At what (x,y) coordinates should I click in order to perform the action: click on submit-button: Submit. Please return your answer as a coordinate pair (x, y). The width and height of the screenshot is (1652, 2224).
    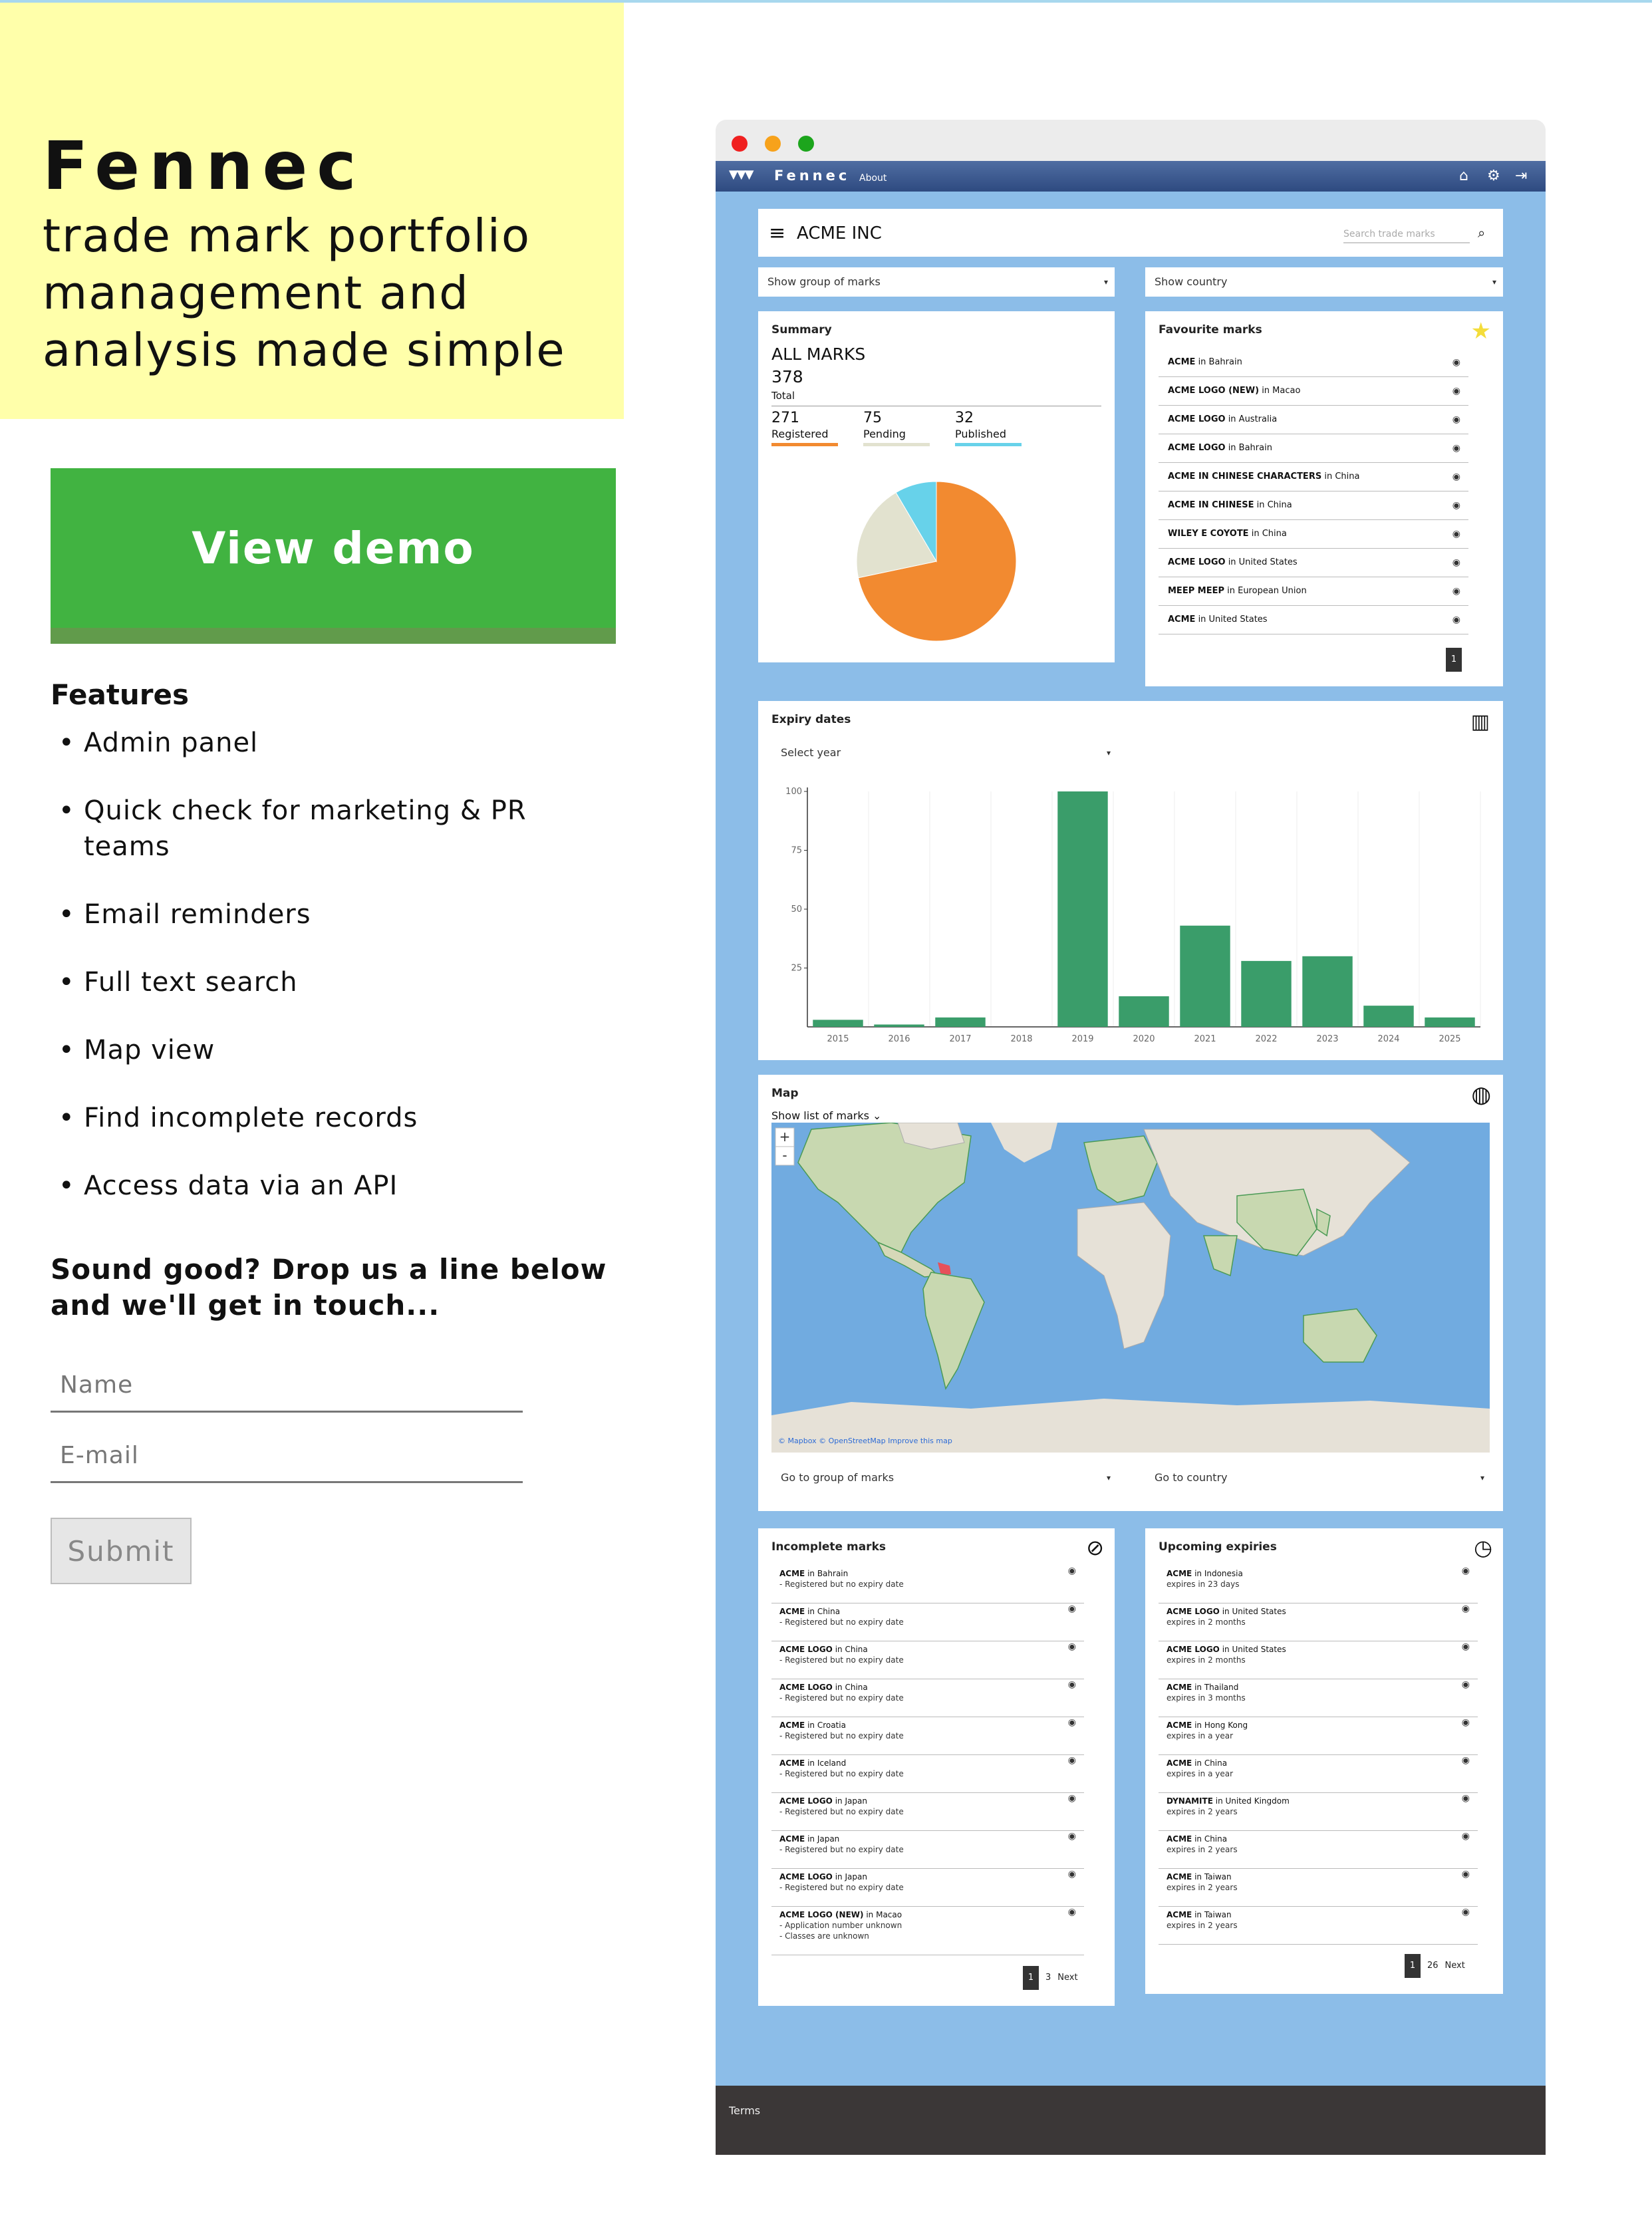
    Looking at the image, I should click on (121, 1551).